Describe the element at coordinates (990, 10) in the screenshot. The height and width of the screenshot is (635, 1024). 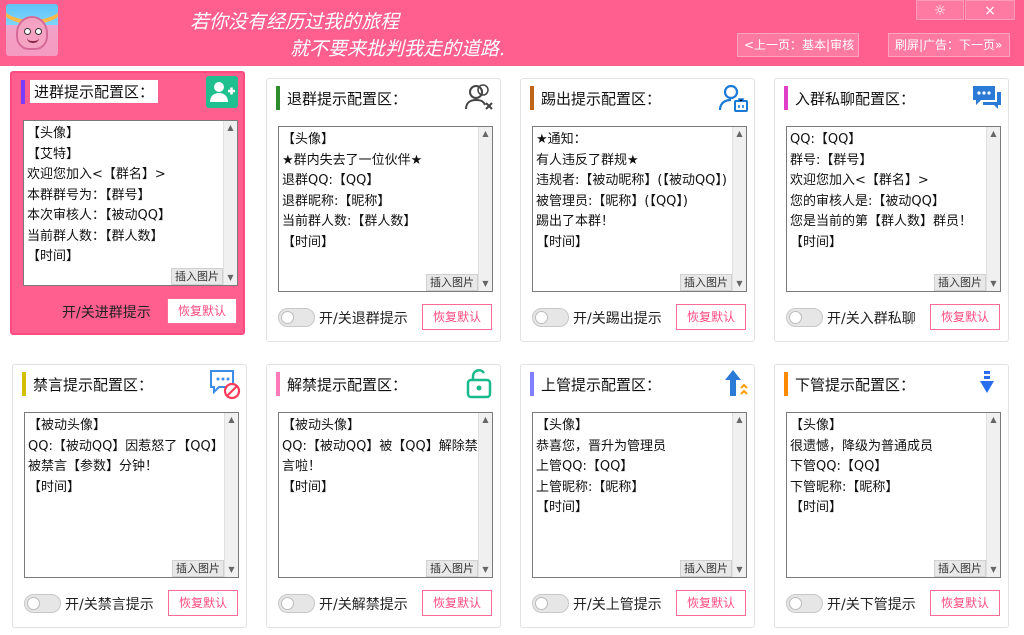
I see `close-button: ×` at that location.